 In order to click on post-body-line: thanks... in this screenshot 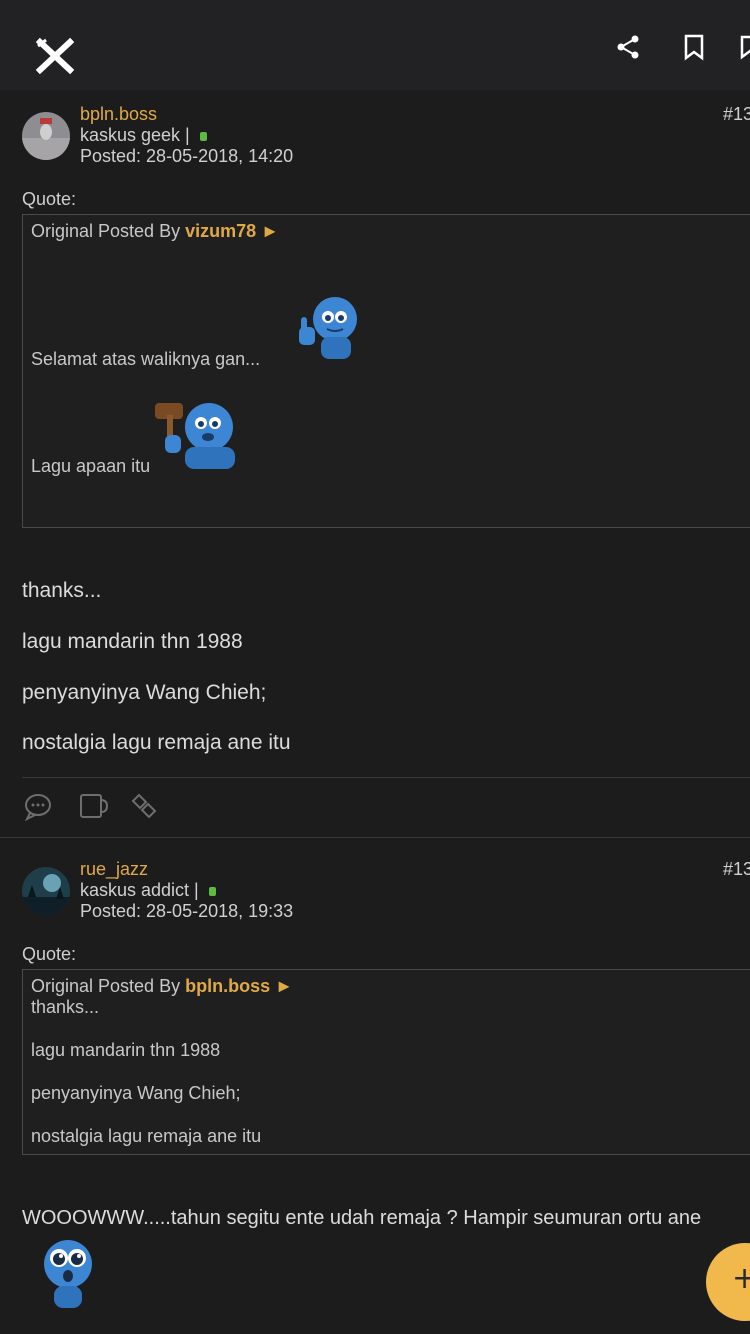, I will do `click(62, 590)`.